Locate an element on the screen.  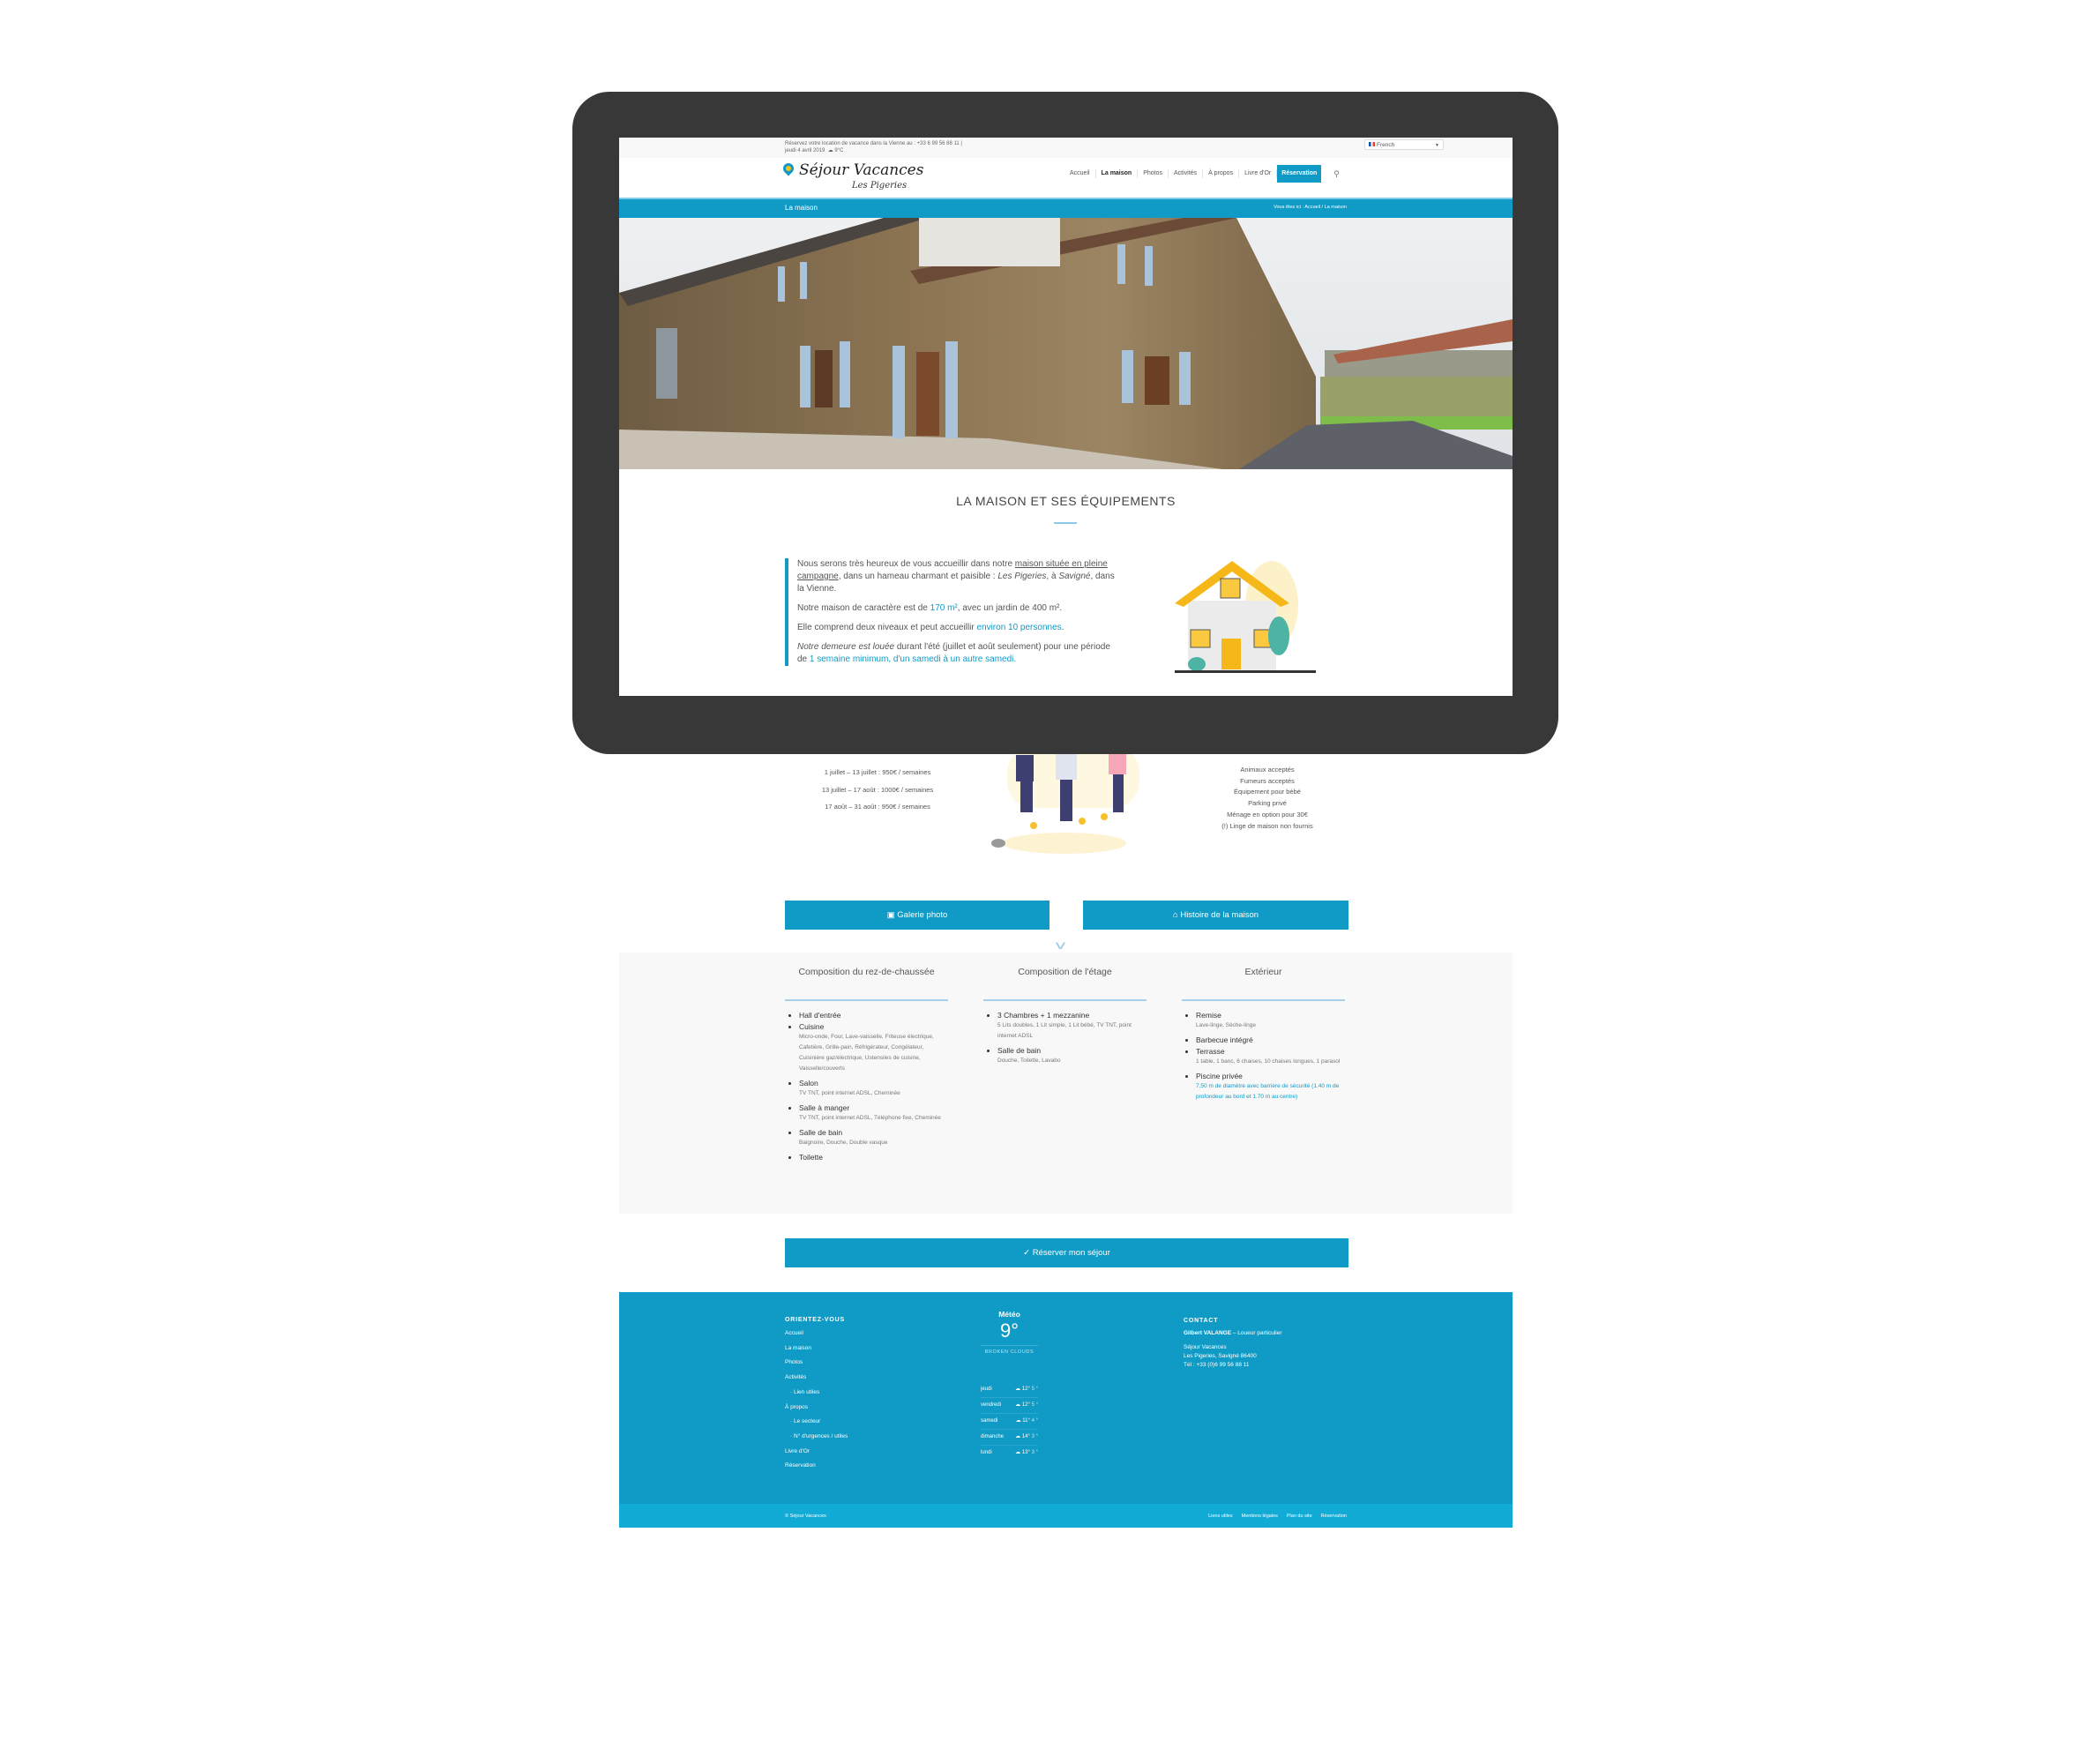
feature-item: Barbecue intégré is located at coordinates (1271, 1040).